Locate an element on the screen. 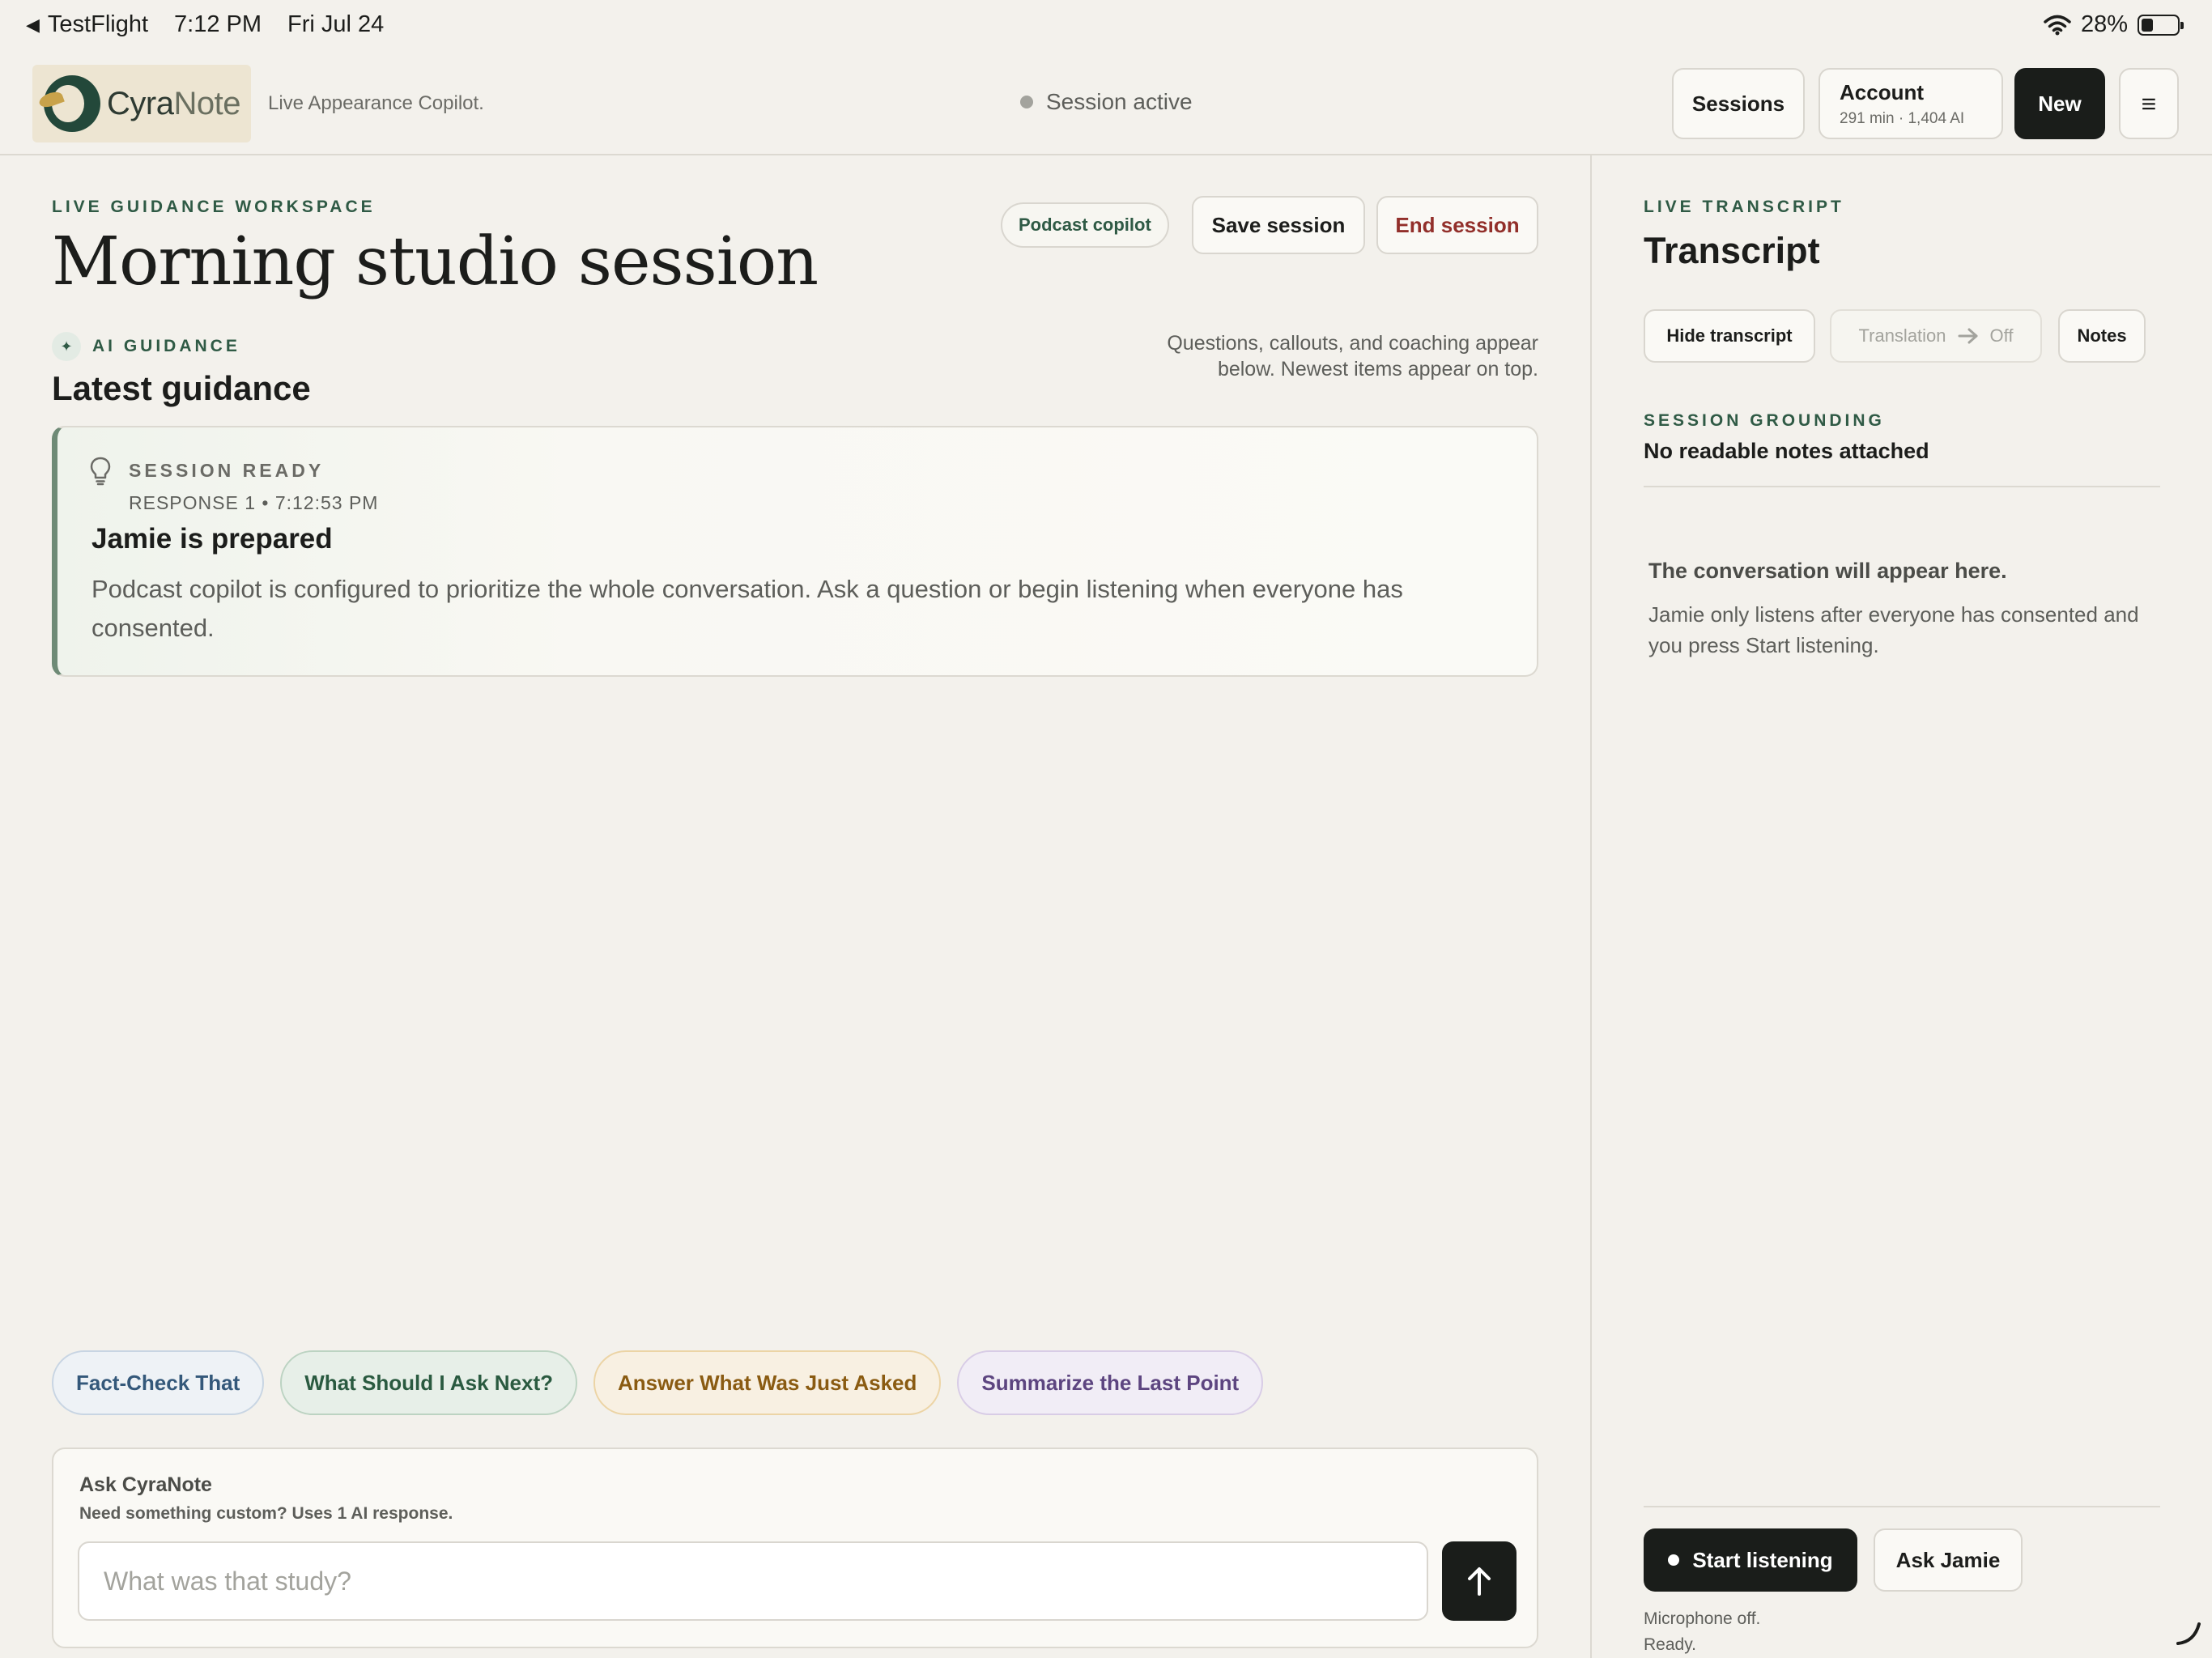 This screenshot has height=1658, width=2212. brand-logo: CyraNote is located at coordinates (141, 103).